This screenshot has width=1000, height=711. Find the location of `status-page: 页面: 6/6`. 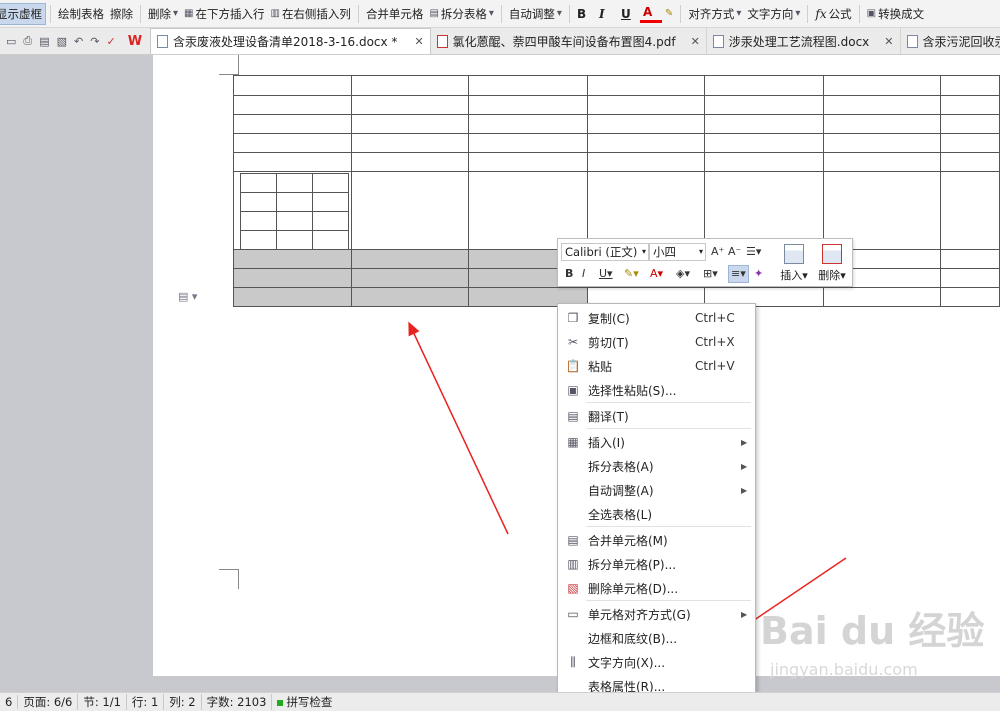

status-page: 页面: 6/6 is located at coordinates (48, 702).